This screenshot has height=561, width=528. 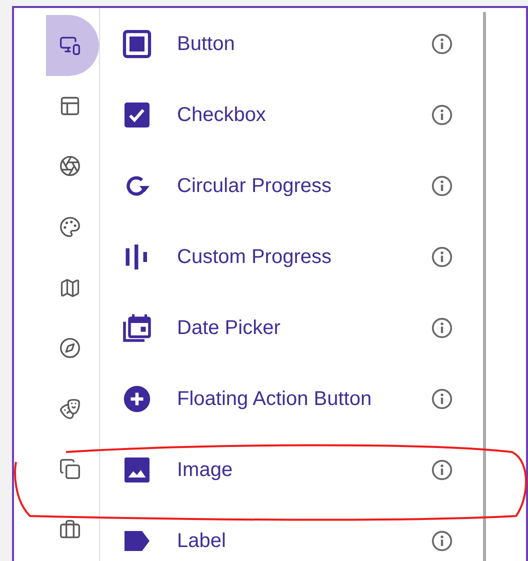 What do you see at coordinates (137, 43) in the screenshot?
I see `square-icon` at bounding box center [137, 43].